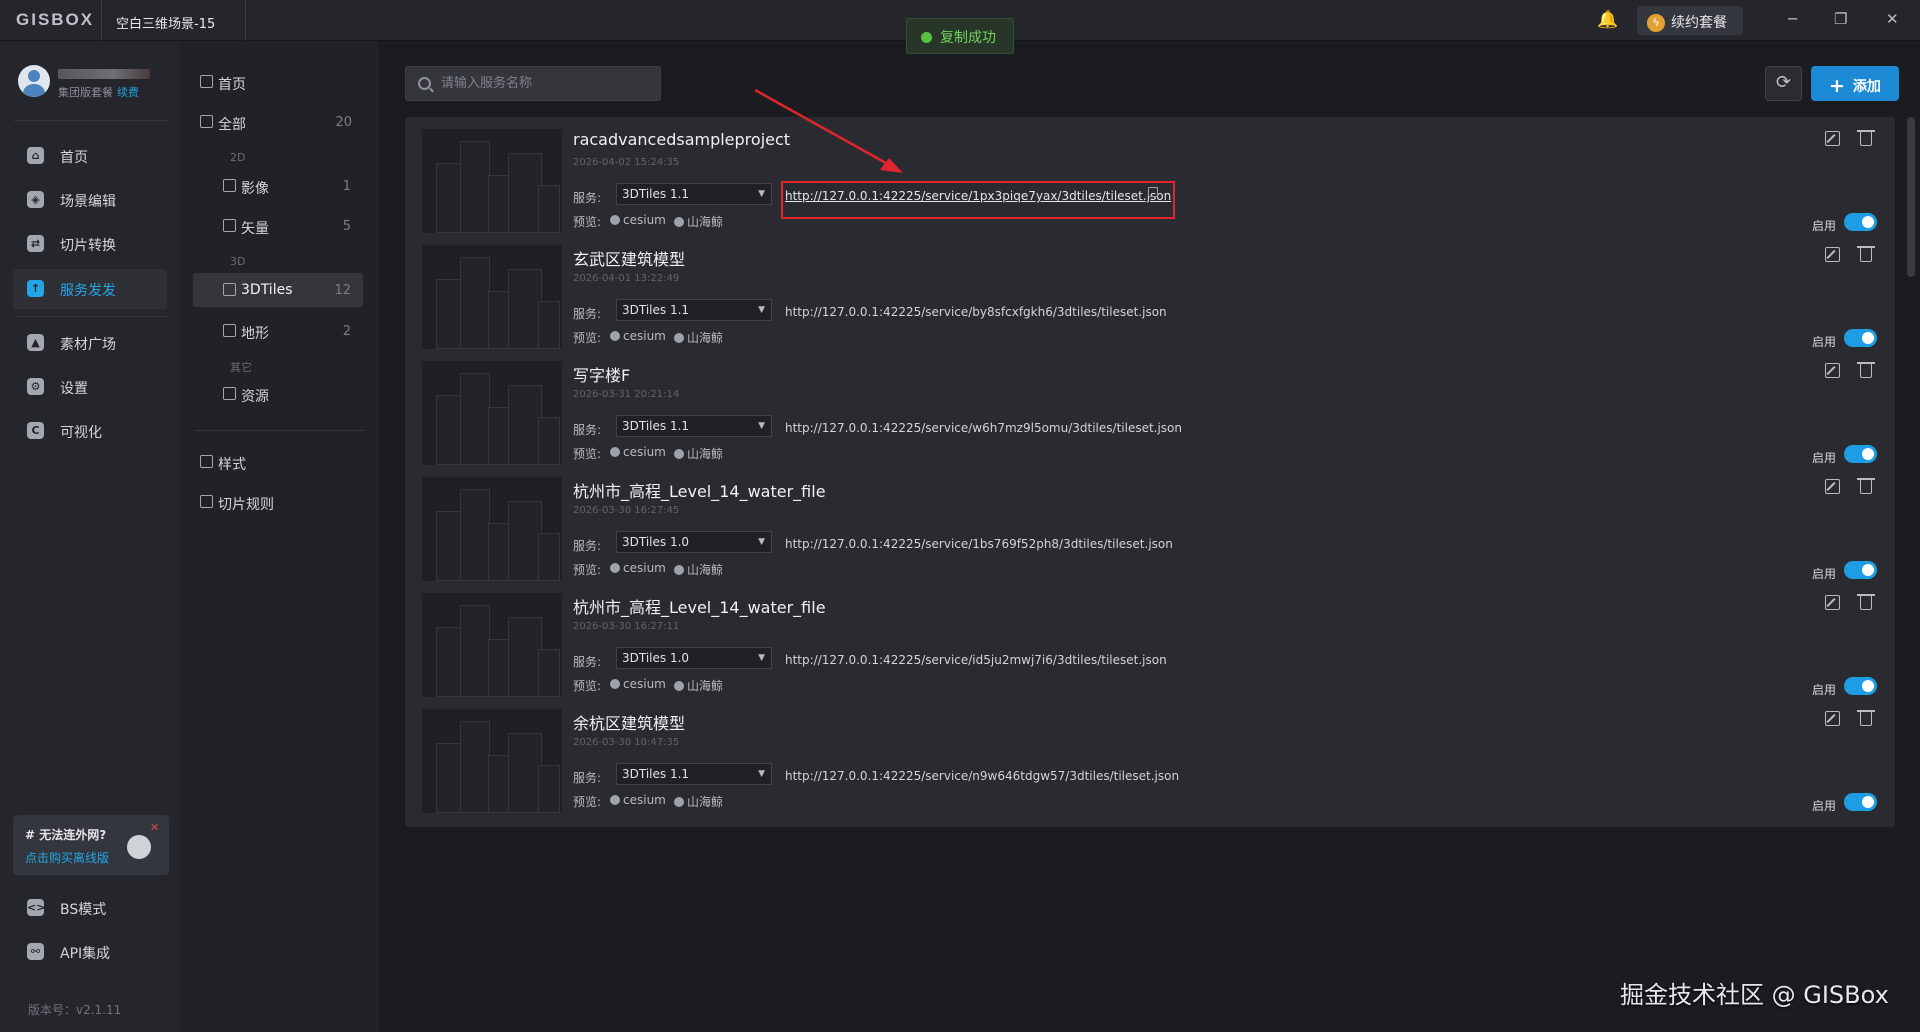 Image resolution: width=1920 pixels, height=1032 pixels. Describe the element at coordinates (139, 847) in the screenshot. I see `satellite-icon` at that location.